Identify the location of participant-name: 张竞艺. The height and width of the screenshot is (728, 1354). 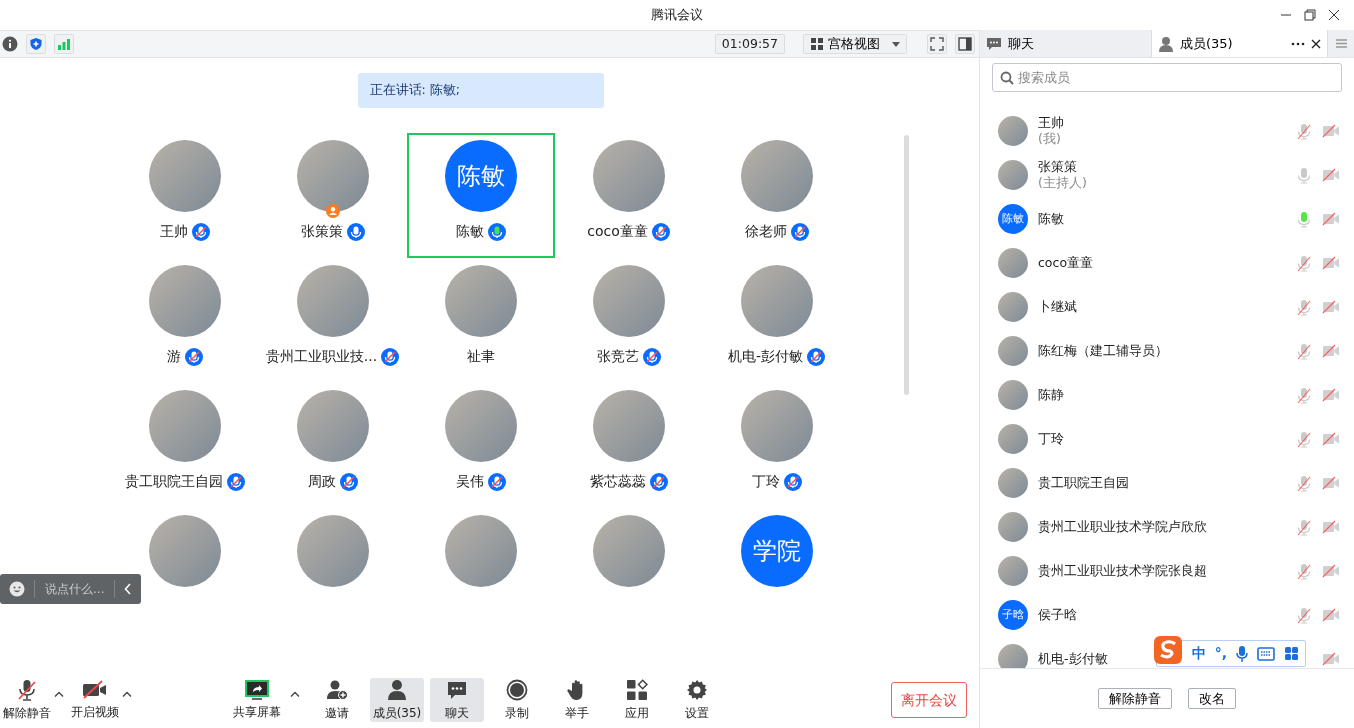
(617, 356).